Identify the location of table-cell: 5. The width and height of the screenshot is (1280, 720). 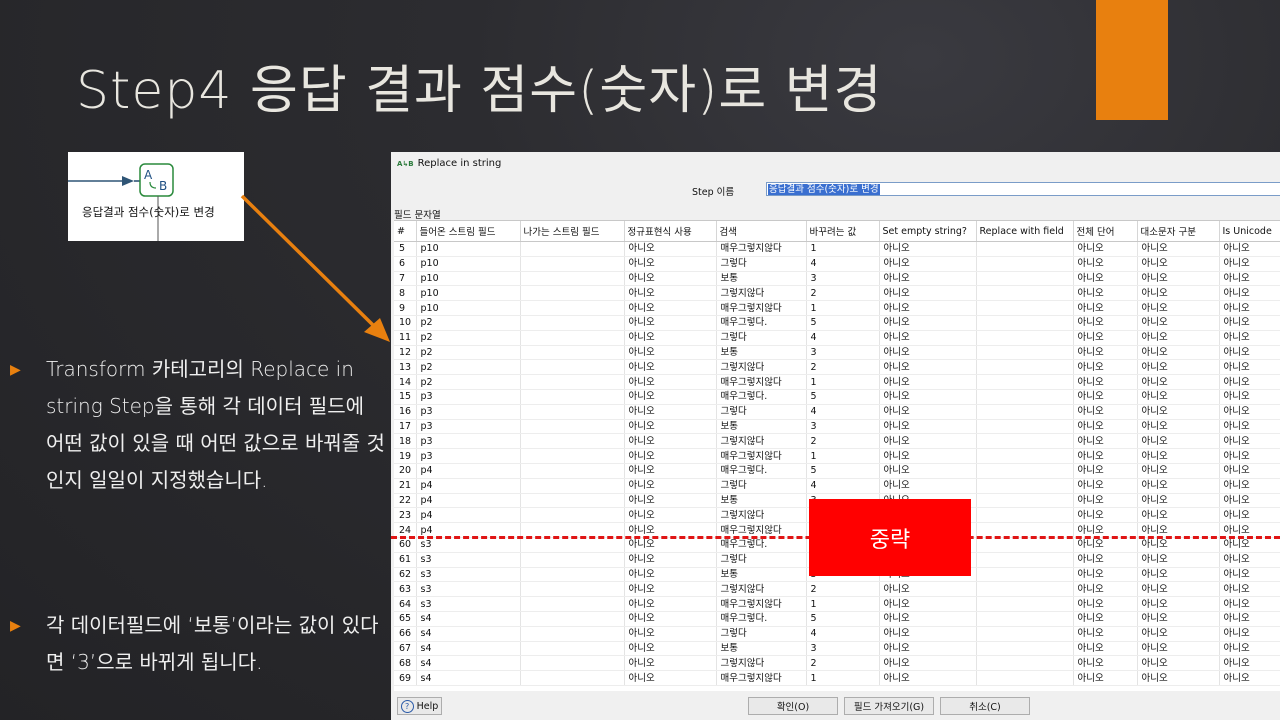
(843, 323).